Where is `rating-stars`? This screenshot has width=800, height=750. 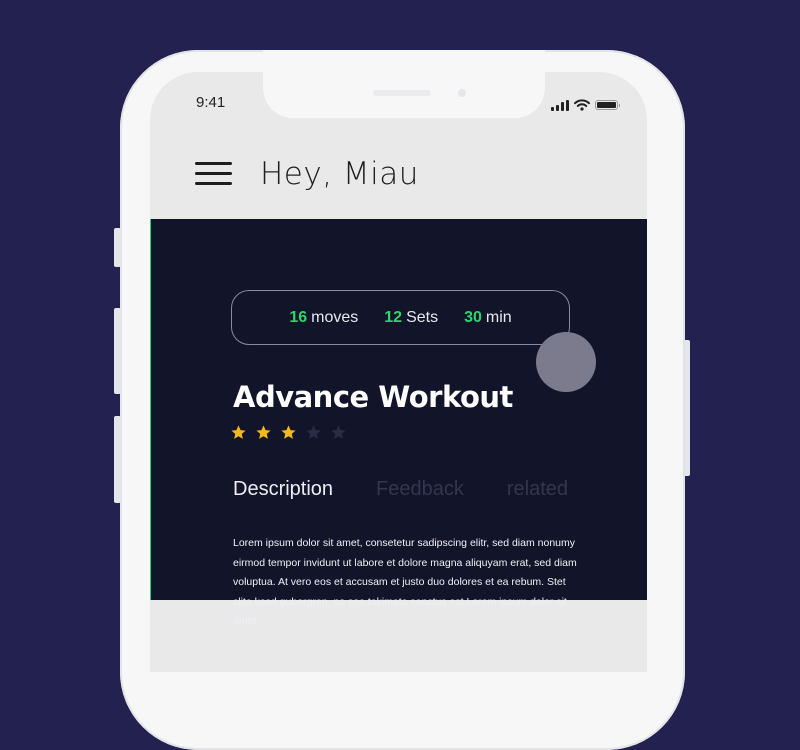 rating-stars is located at coordinates (288, 432).